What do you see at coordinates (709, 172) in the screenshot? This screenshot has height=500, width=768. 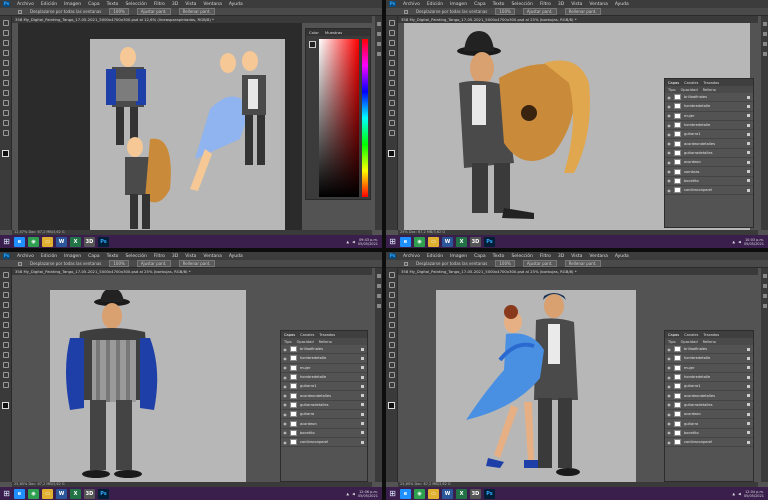 I see `layer-row: ◉ sombras` at bounding box center [709, 172].